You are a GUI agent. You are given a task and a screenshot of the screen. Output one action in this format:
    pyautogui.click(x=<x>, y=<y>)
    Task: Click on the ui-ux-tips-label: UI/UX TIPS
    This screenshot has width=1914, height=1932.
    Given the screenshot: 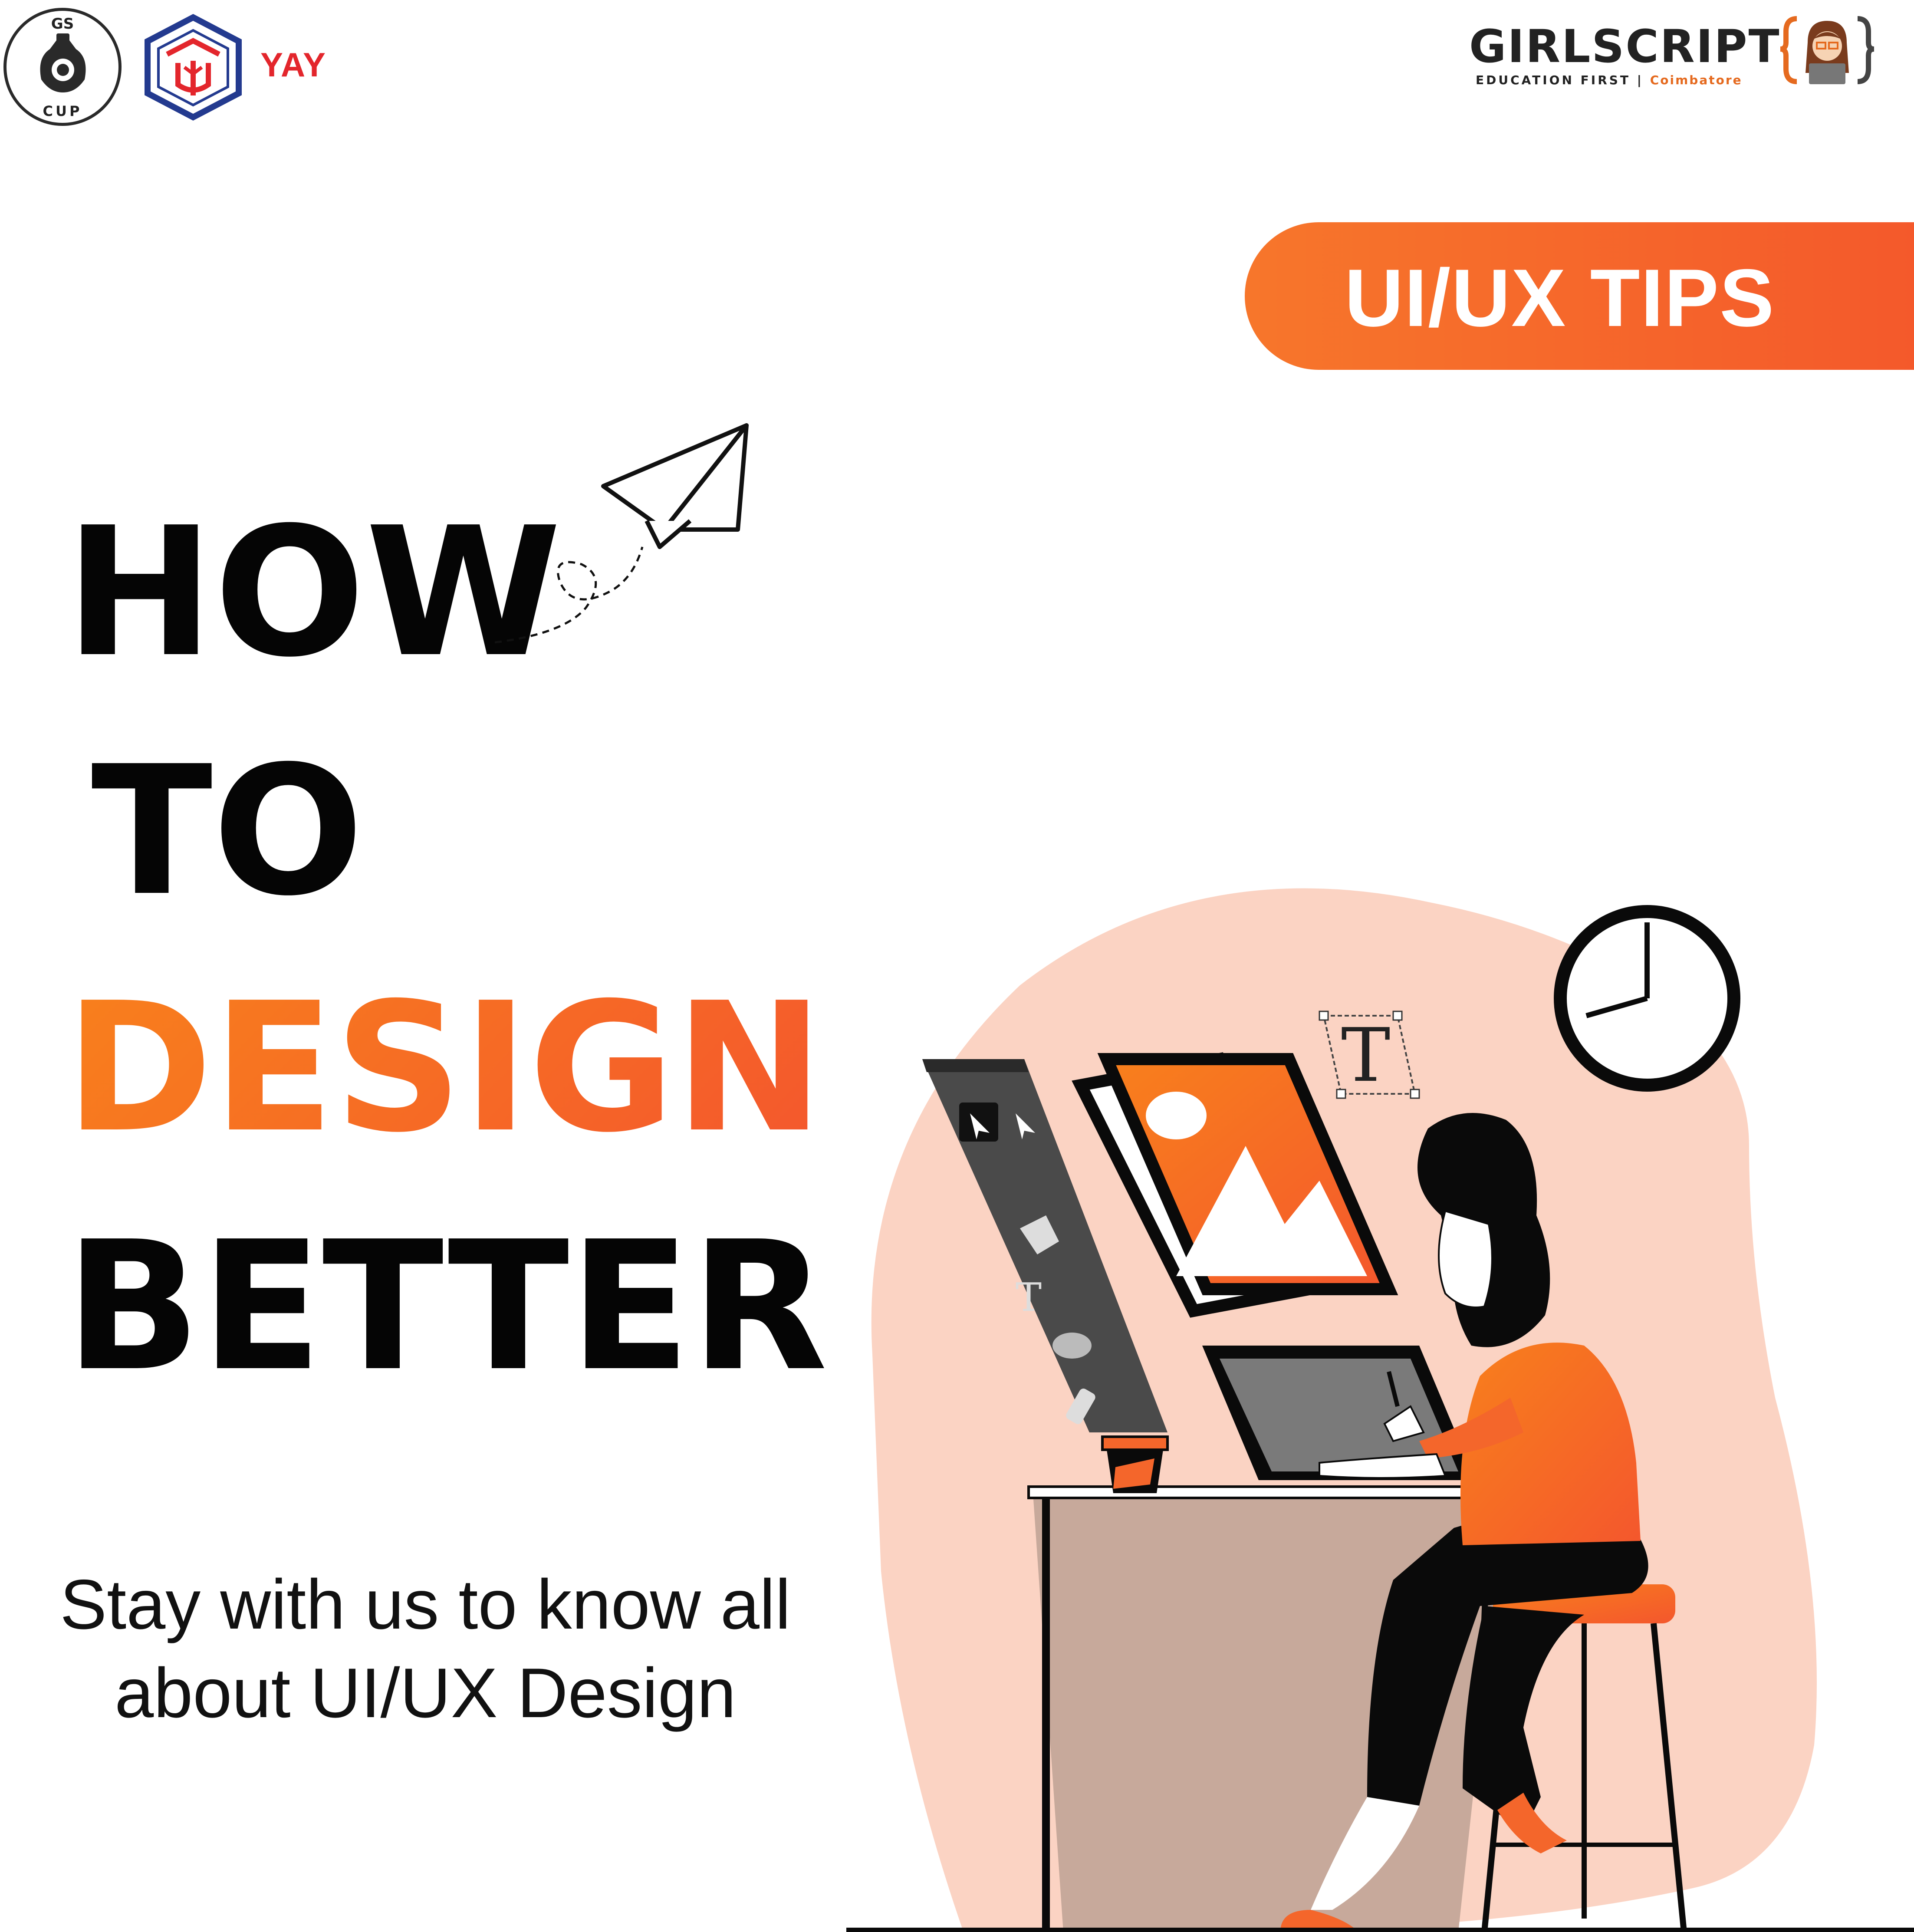 What is the action you would take?
    pyautogui.click(x=1560, y=297)
    